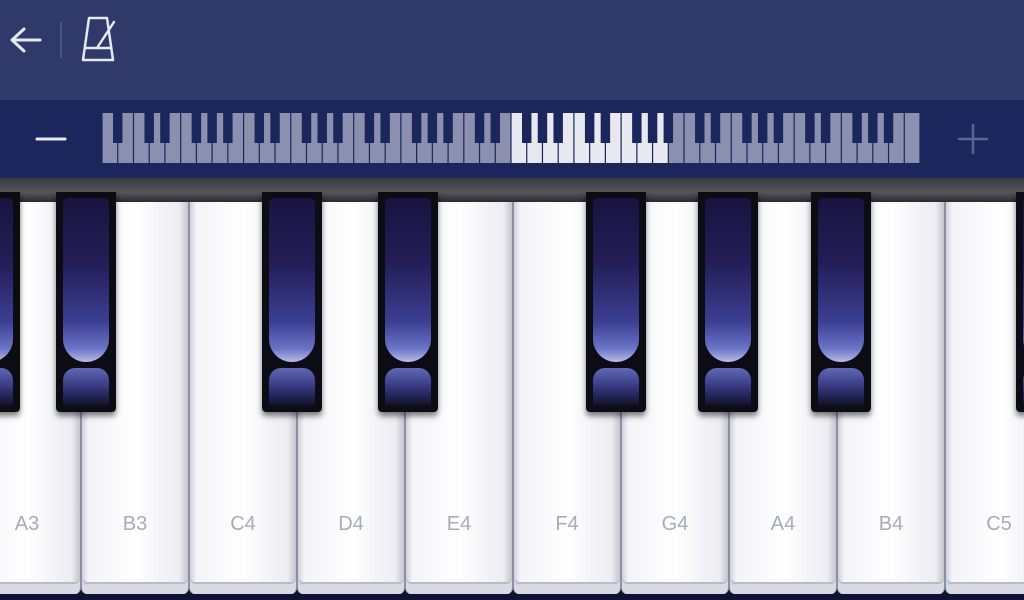 The height and width of the screenshot is (600, 1024). What do you see at coordinates (567, 524) in the screenshot?
I see `key-label: F4` at bounding box center [567, 524].